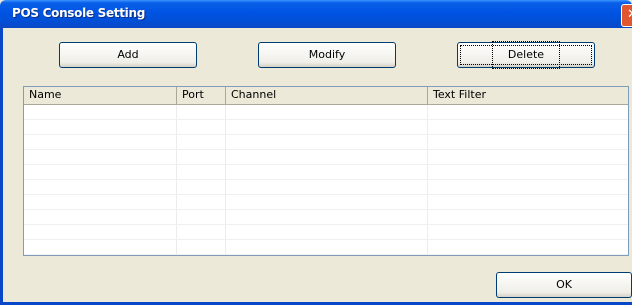  What do you see at coordinates (316, 14) in the screenshot?
I see `title-bar: POS Console Setting ✕` at bounding box center [316, 14].